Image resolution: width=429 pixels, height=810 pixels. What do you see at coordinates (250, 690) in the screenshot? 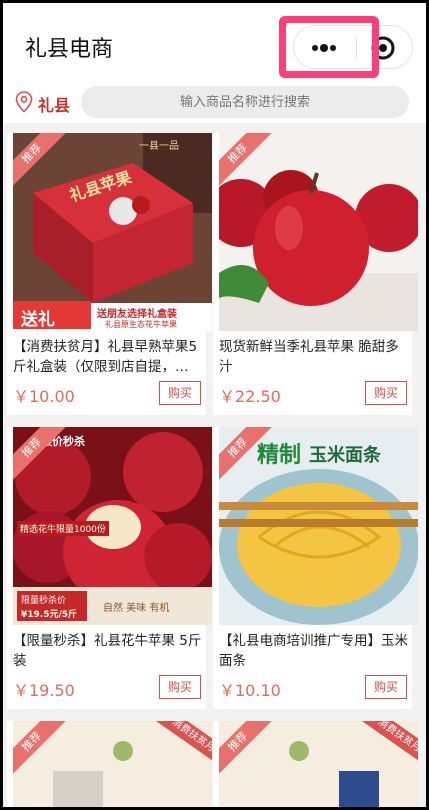
I see `product-price: ￥10.10` at bounding box center [250, 690].